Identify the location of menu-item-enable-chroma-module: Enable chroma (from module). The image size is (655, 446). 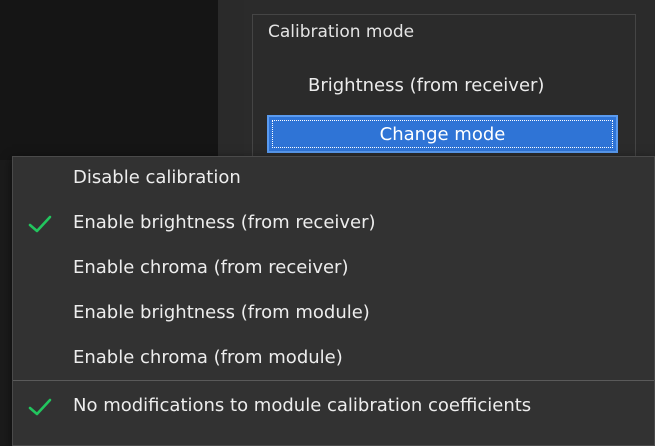
(333, 359).